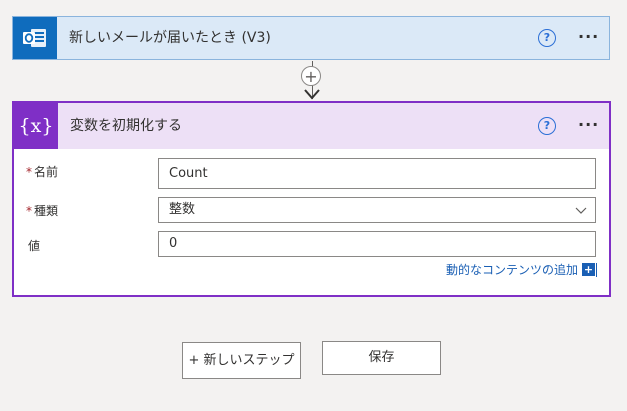  Describe the element at coordinates (46, 172) in the screenshot. I see `name-label-text: 名前` at that location.